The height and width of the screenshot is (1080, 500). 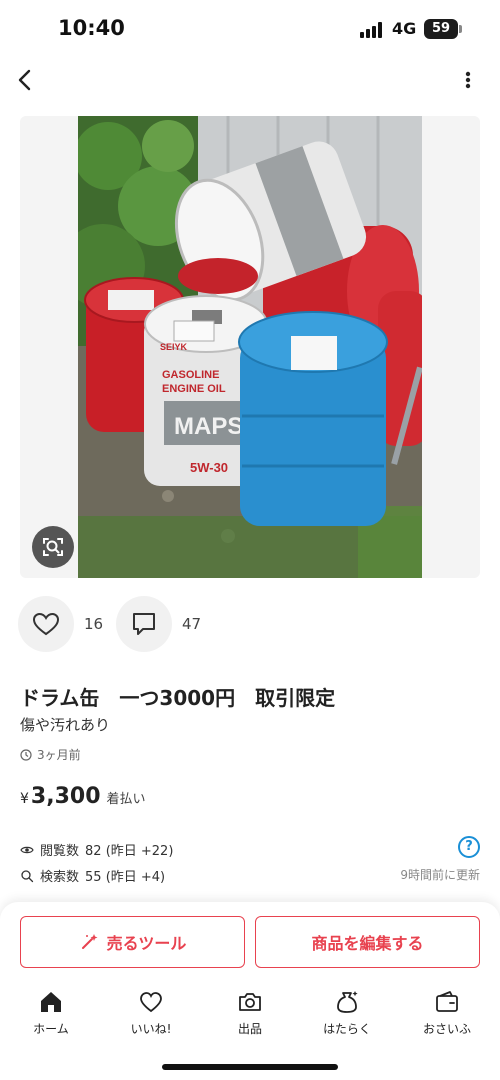 I want to click on comments-count: 47, so click(x=192, y=624).